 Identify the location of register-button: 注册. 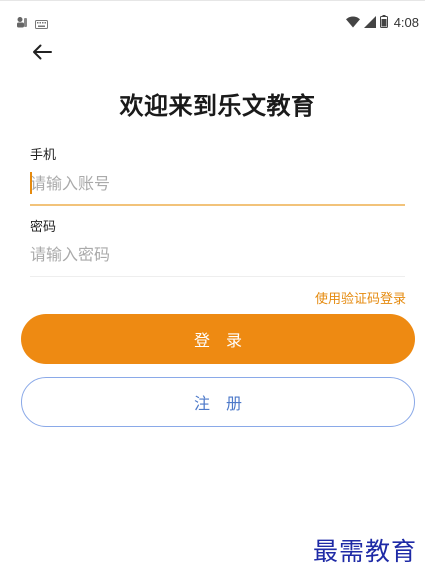
(218, 402).